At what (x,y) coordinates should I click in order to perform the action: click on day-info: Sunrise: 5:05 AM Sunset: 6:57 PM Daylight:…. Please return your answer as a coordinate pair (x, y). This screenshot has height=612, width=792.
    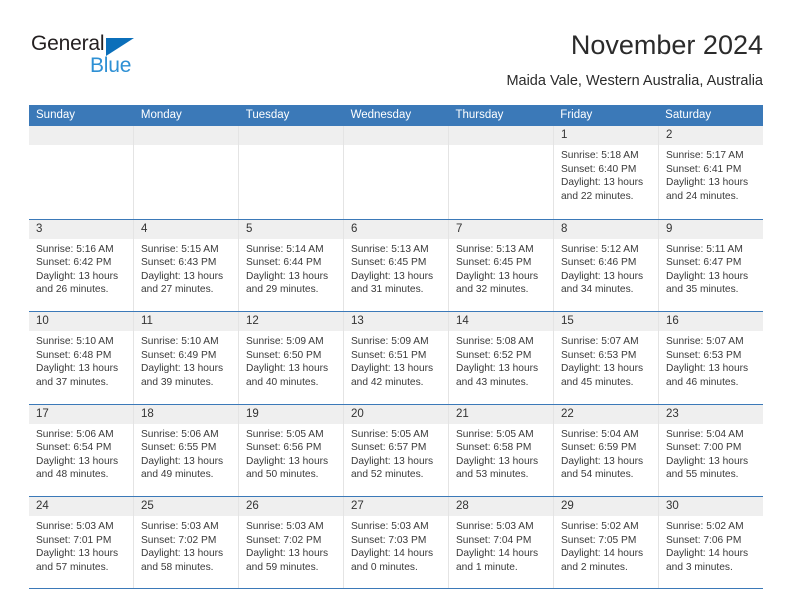
    Looking at the image, I should click on (396, 453).